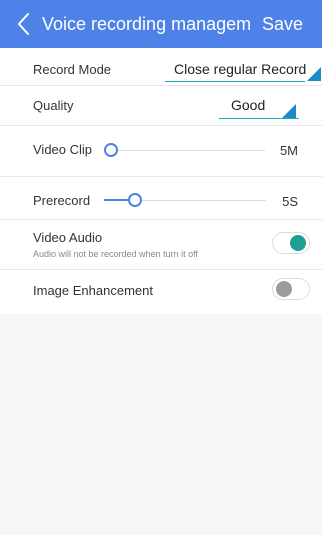  I want to click on record-mode-underline, so click(235, 81).